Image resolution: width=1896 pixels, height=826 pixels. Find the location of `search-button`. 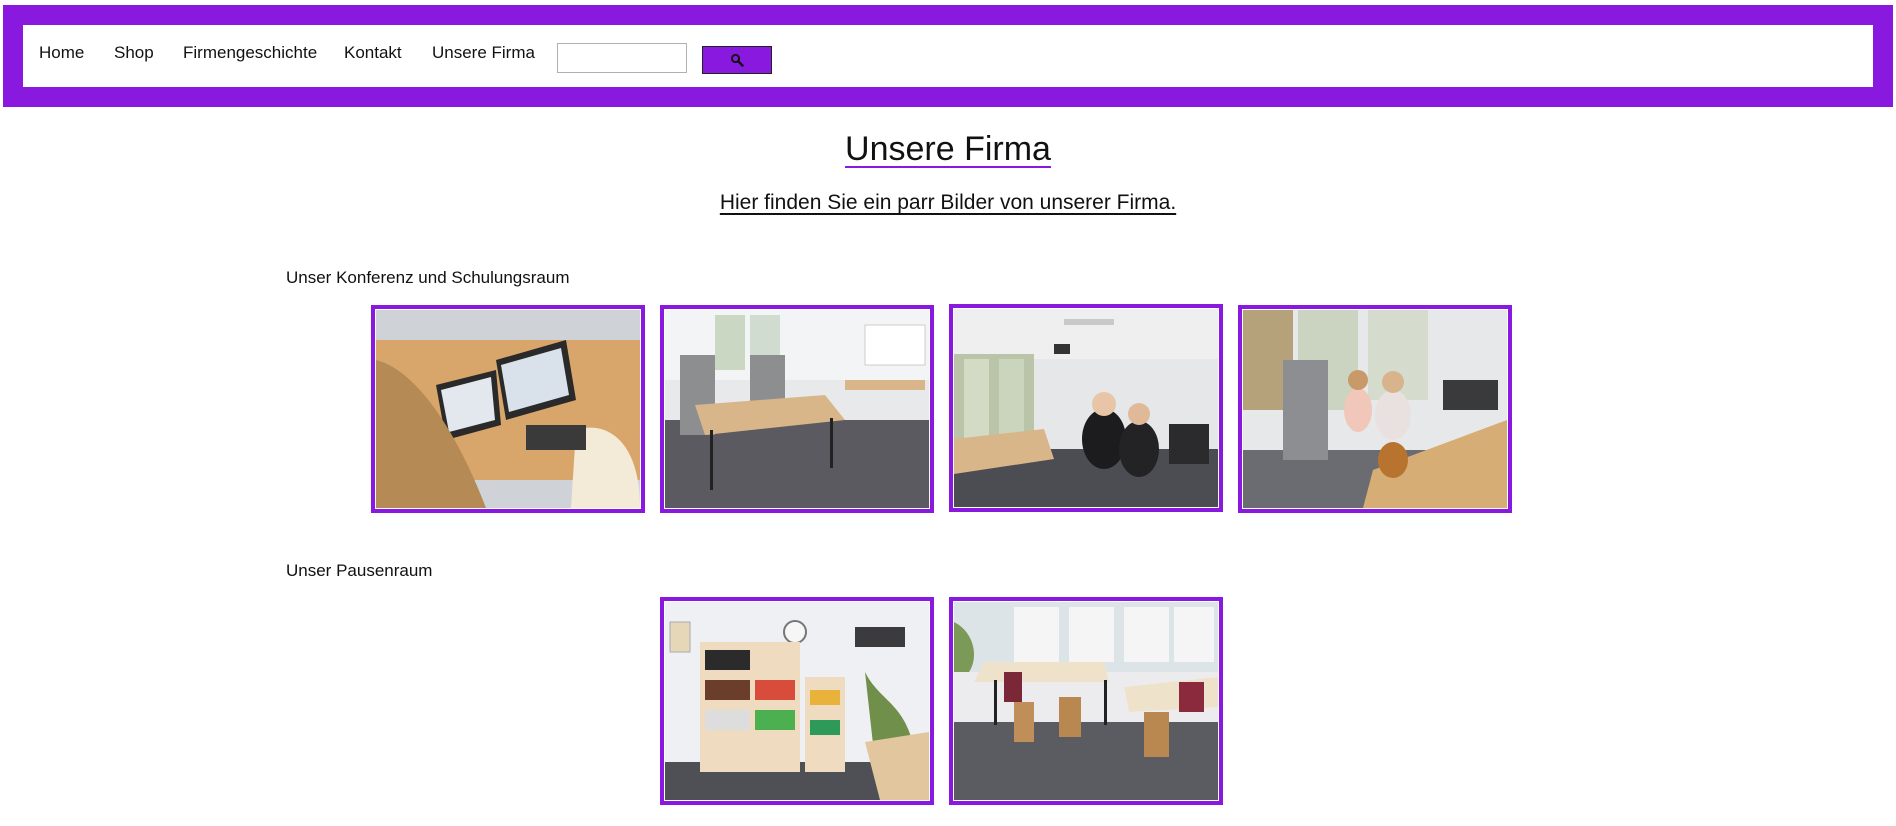

search-button is located at coordinates (737, 60).